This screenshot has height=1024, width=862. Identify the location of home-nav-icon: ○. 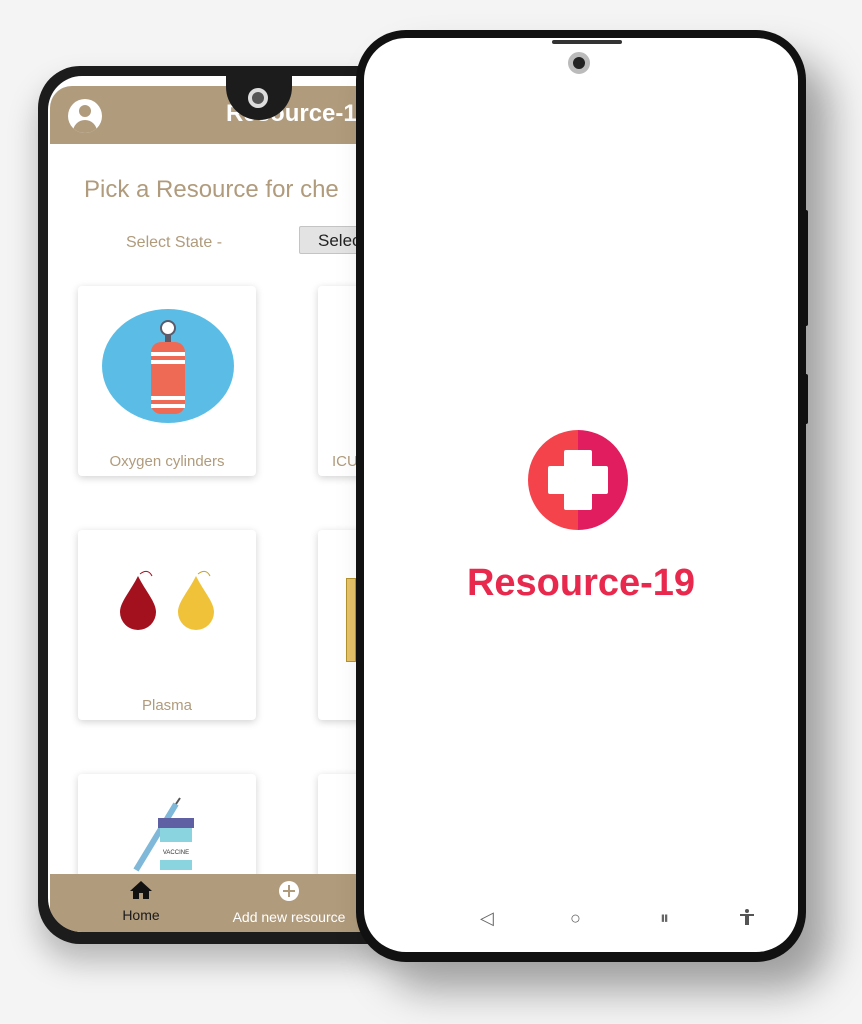
(575, 918).